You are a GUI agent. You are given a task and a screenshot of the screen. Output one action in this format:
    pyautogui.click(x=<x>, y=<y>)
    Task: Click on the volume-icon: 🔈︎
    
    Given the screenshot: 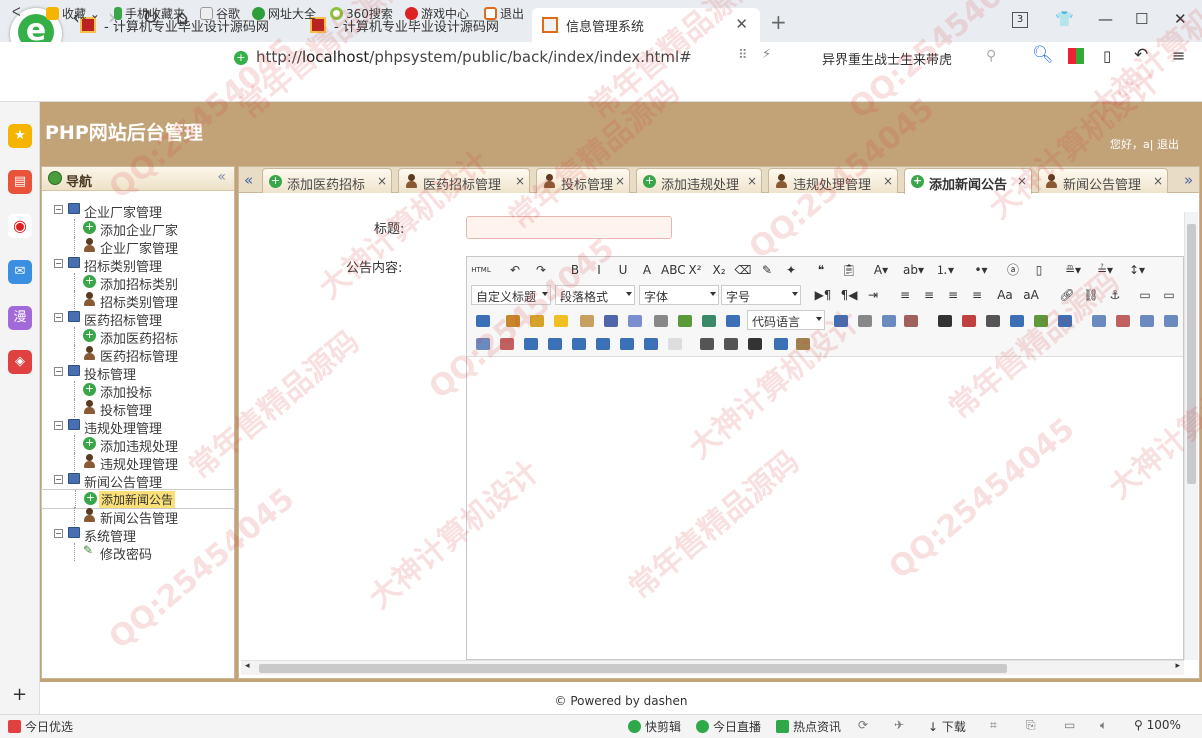 What is the action you would take?
    pyautogui.click(x=1103, y=725)
    